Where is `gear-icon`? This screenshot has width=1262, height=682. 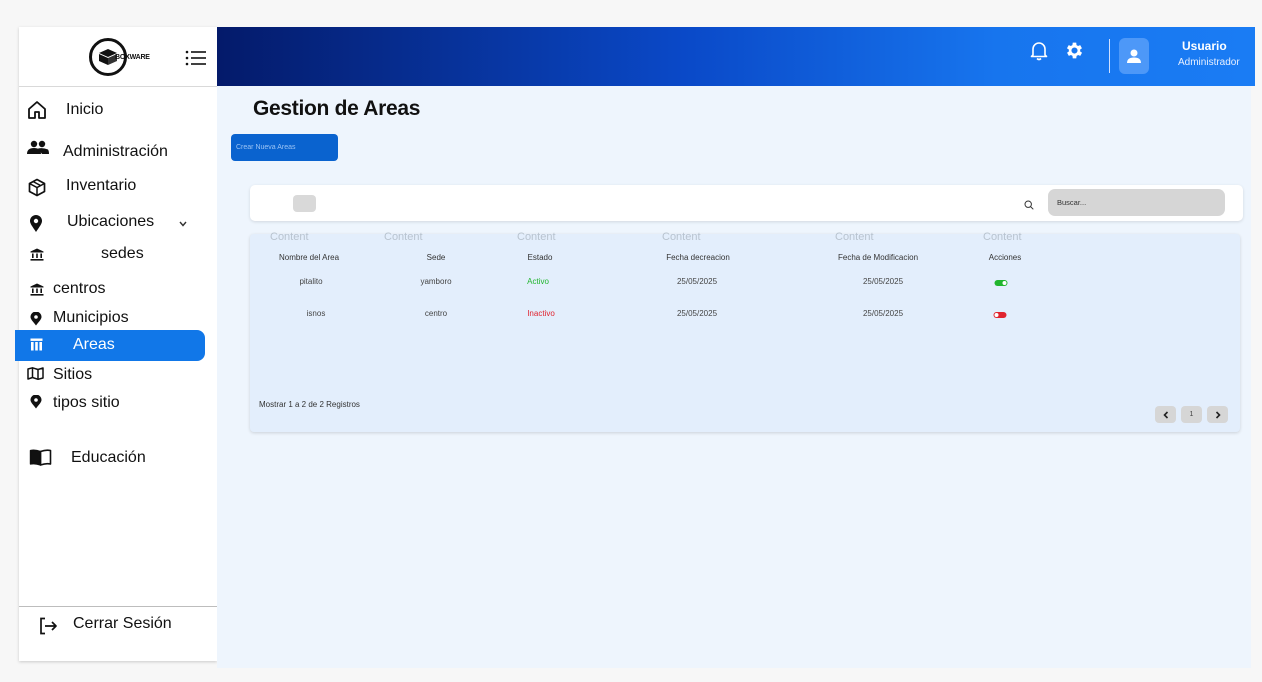
gear-icon is located at coordinates (1074, 53).